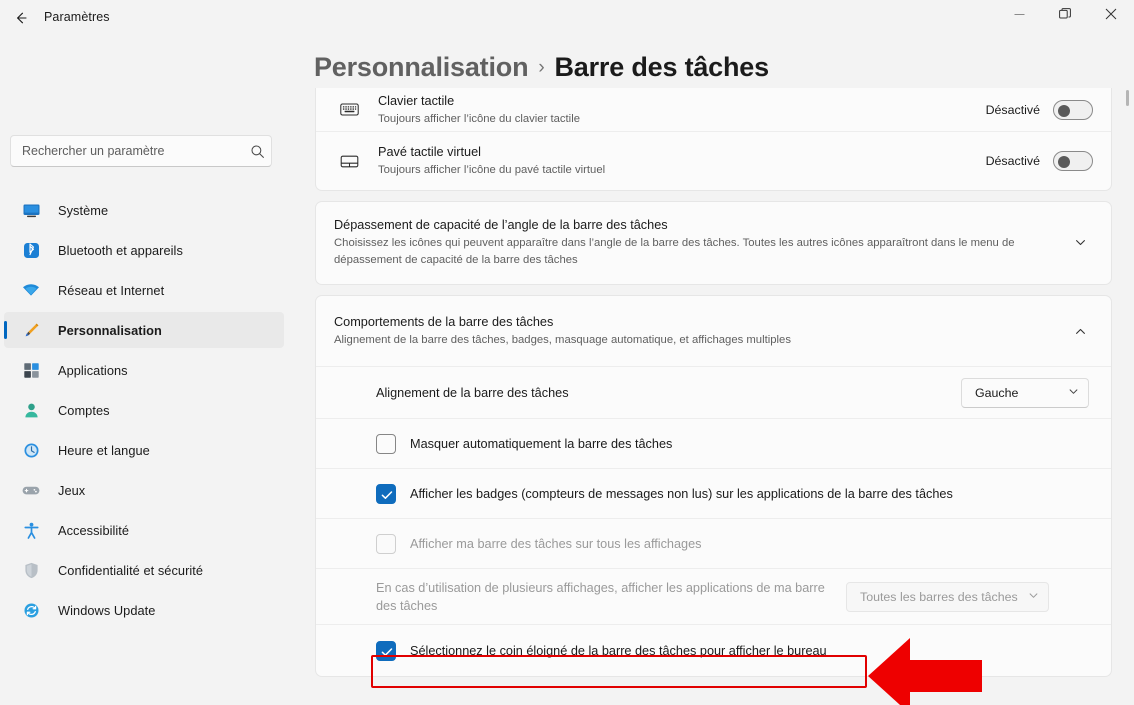 The height and width of the screenshot is (705, 1134). I want to click on sidebar-item-heure-langue: Heure et langue, so click(144, 450).